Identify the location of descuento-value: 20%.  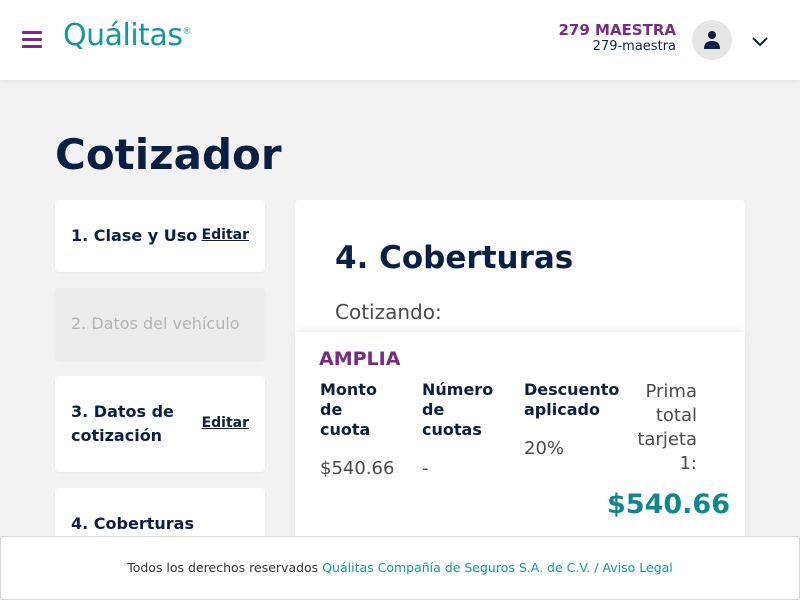
(544, 448).